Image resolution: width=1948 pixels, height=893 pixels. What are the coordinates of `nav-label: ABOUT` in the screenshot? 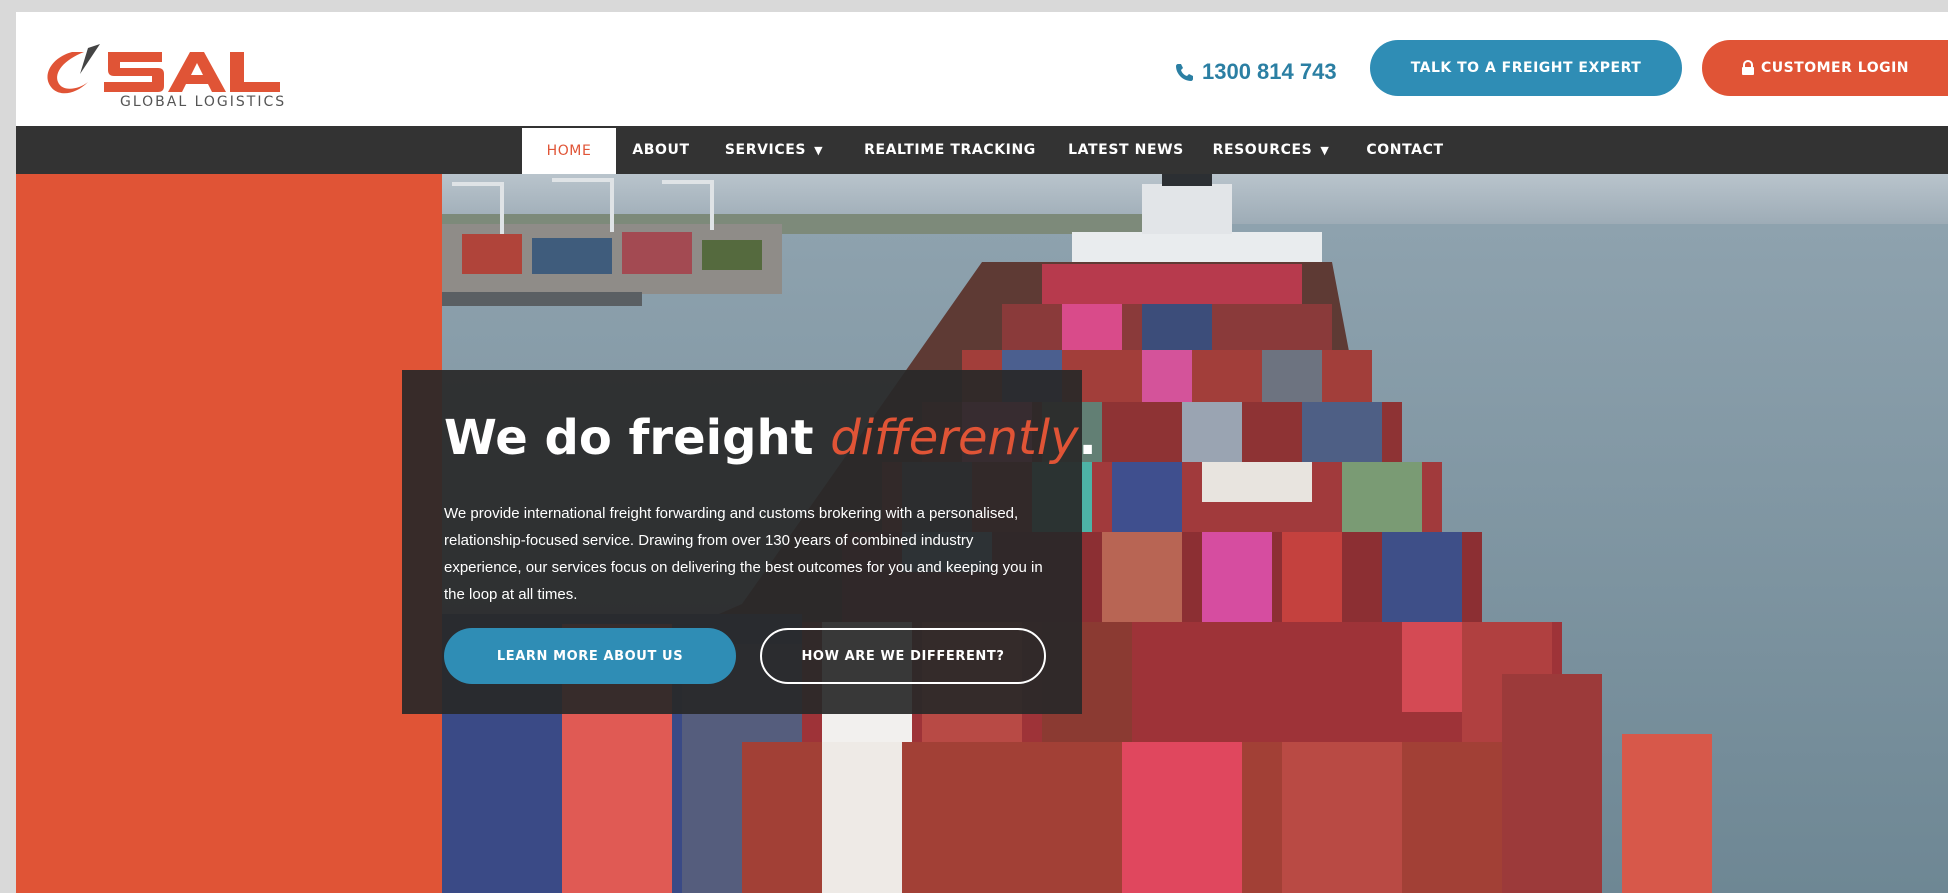 It's located at (661, 150).